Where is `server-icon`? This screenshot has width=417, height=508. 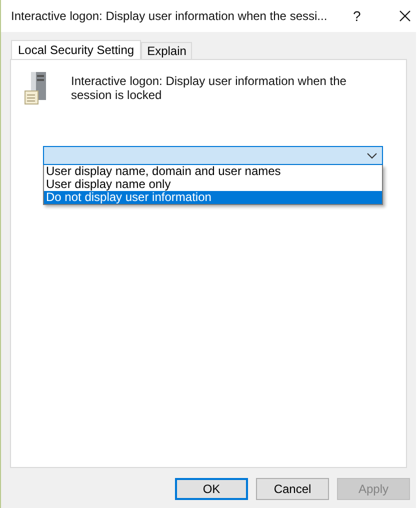 server-icon is located at coordinates (36, 88).